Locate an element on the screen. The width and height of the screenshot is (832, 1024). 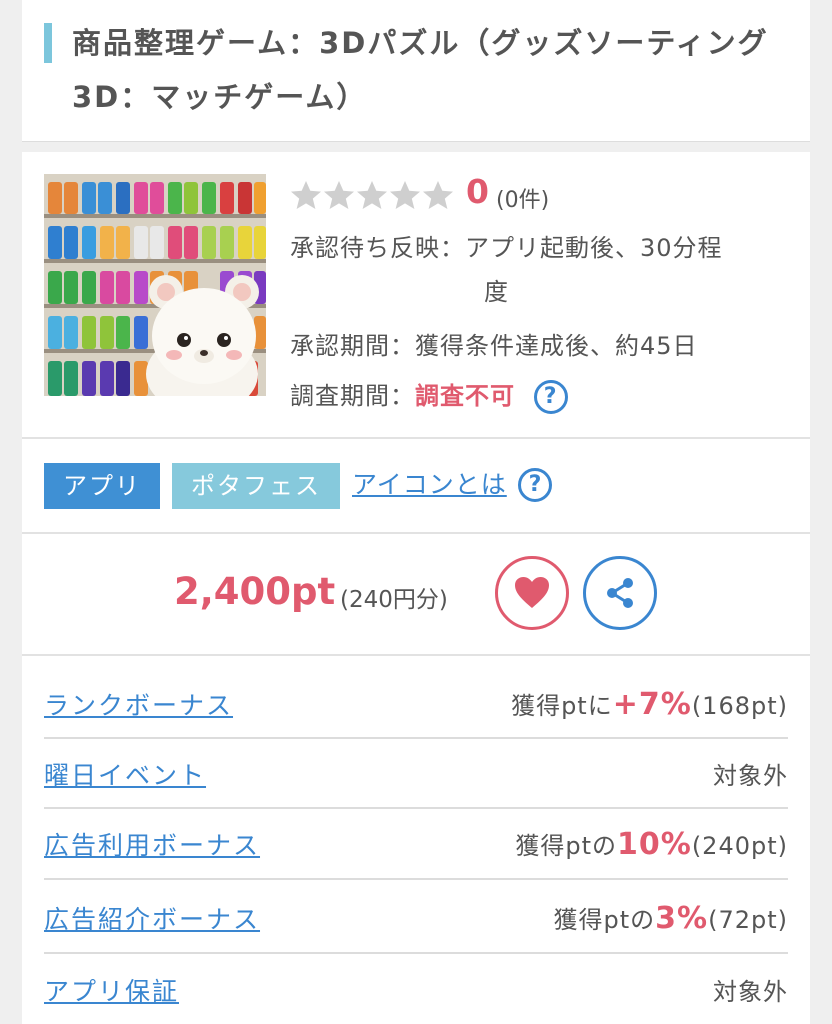
bonus-value: 獲得ptに+7%(168pt) is located at coordinates (649, 704).